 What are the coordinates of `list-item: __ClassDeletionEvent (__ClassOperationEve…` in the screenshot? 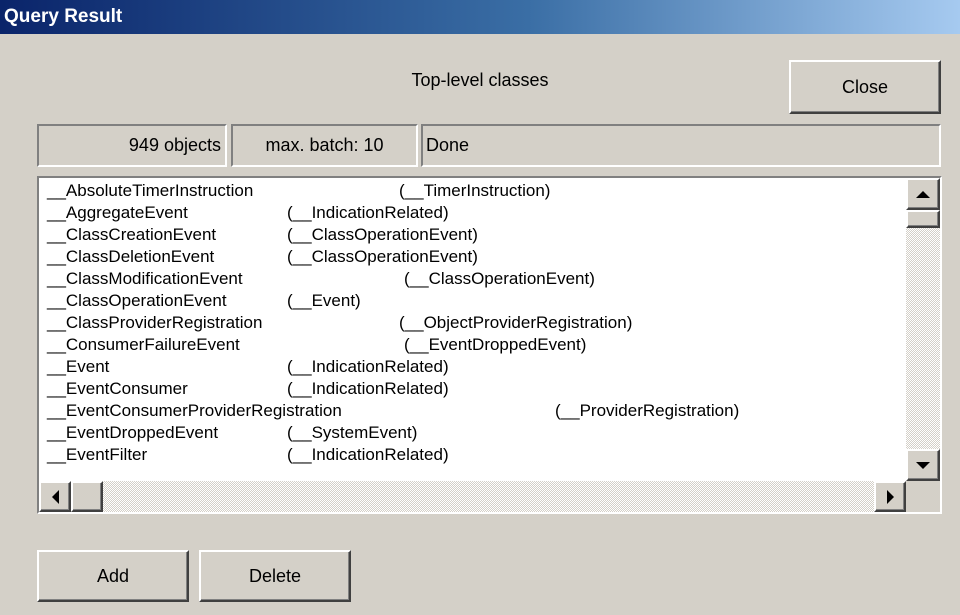 It's located at (476, 257).